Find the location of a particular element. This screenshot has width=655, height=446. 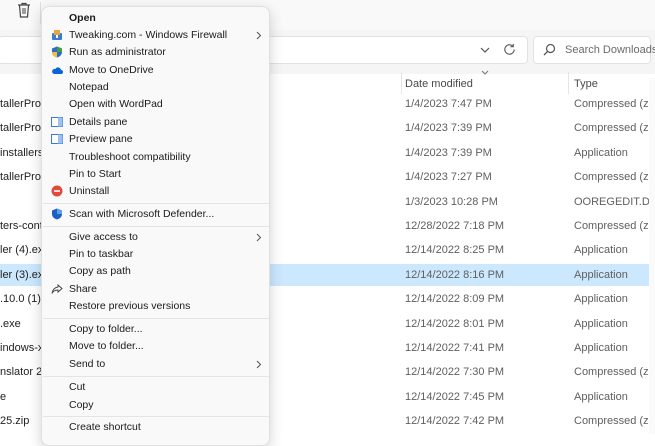

menu-item-label: Uninstall is located at coordinates (89, 191).